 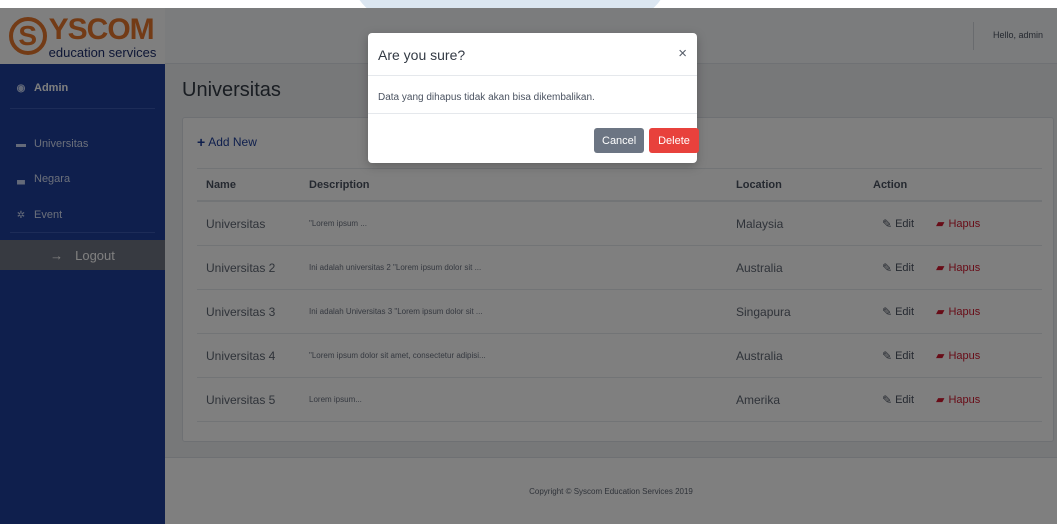 I want to click on cancel-button: Cancel, so click(x=619, y=140).